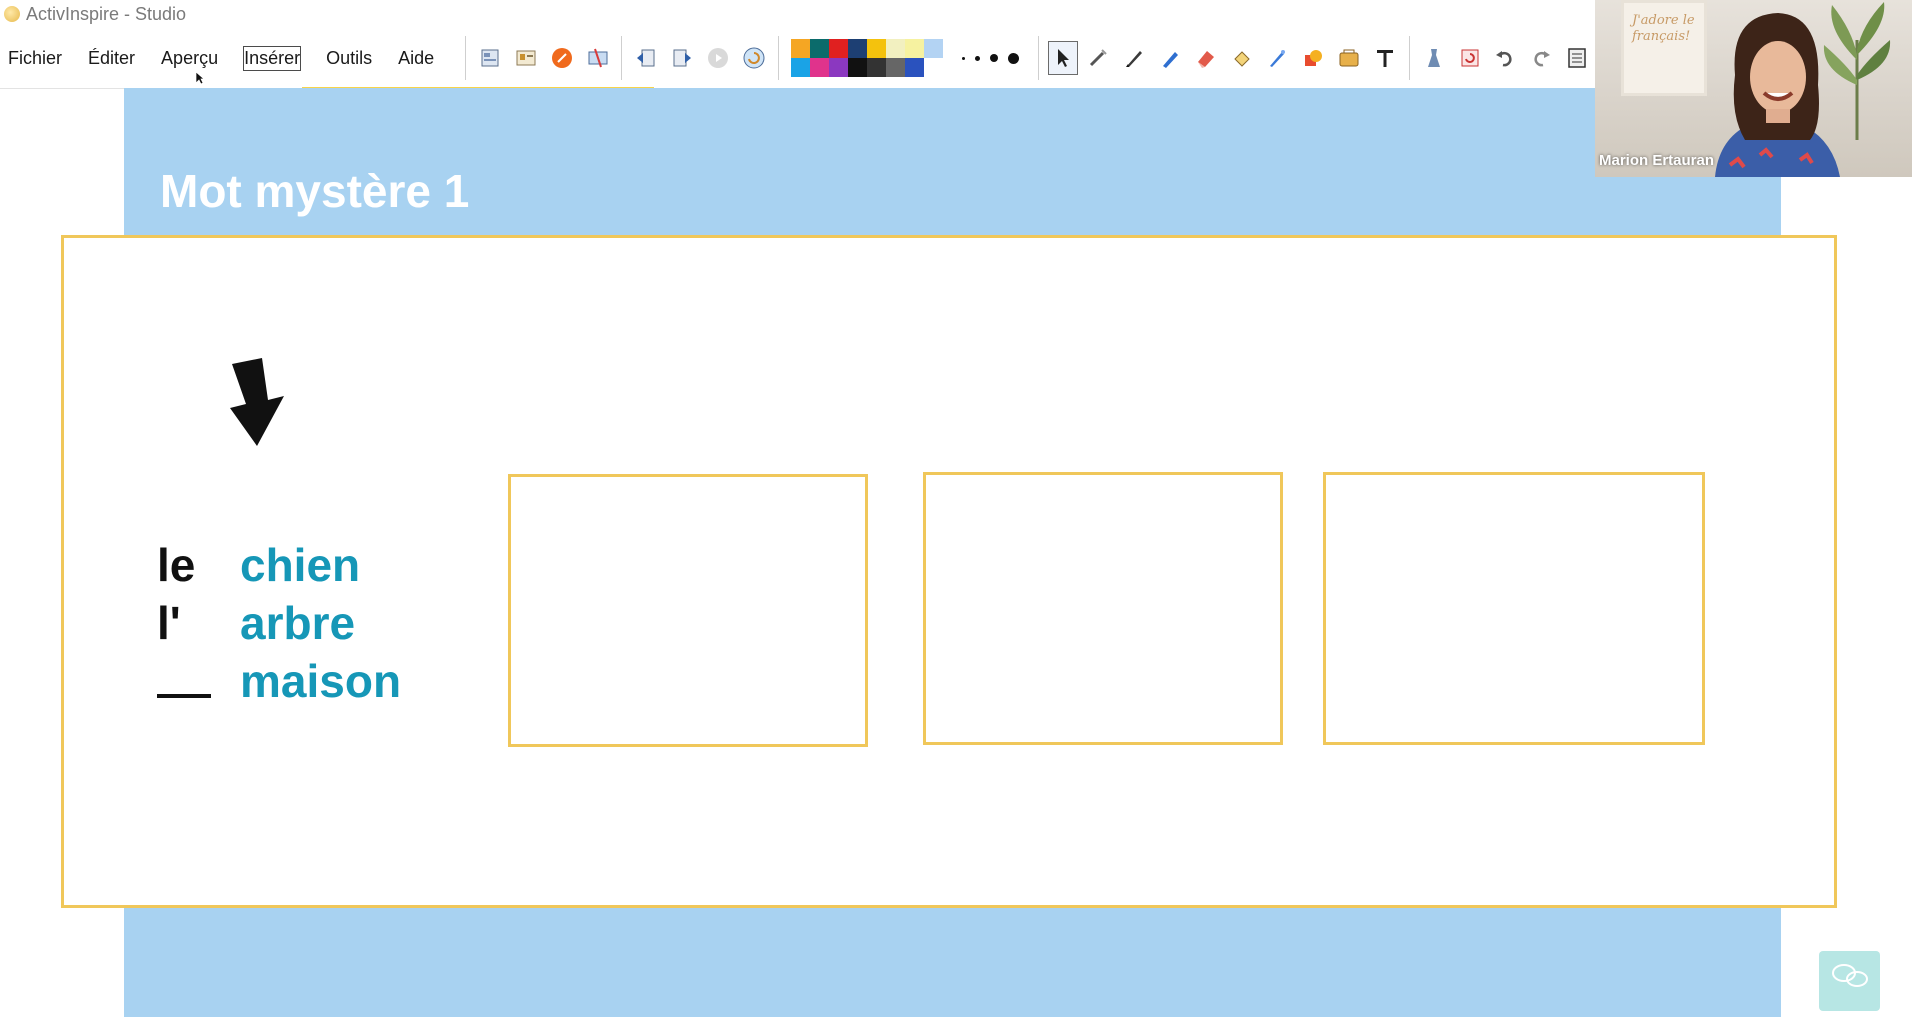 The image size is (1912, 1017). Describe the element at coordinates (184, 565) in the screenshot. I see `article-le: le` at that location.